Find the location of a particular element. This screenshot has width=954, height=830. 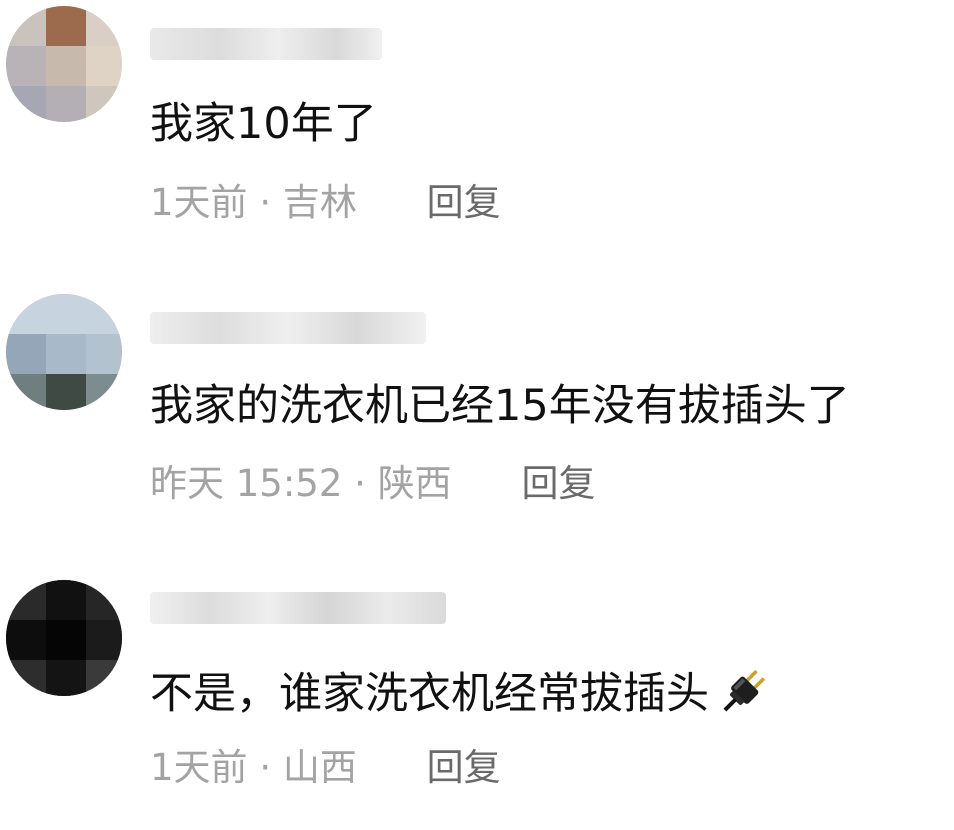

comment-meta: 昨天 15:52 · 陕西 回复 is located at coordinates (372, 484).